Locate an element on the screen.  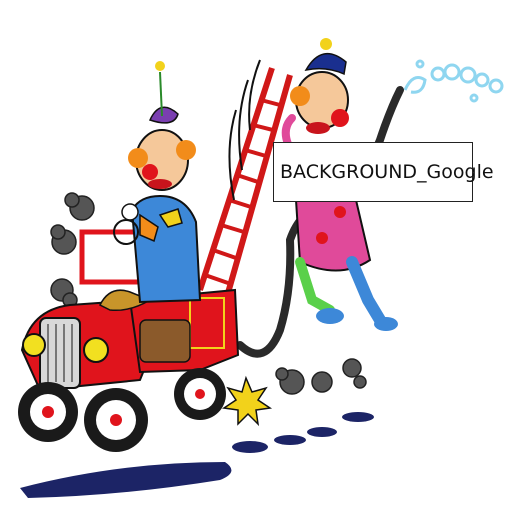
background-label: BACKGROUND_Google is located at coordinates (383, 172).